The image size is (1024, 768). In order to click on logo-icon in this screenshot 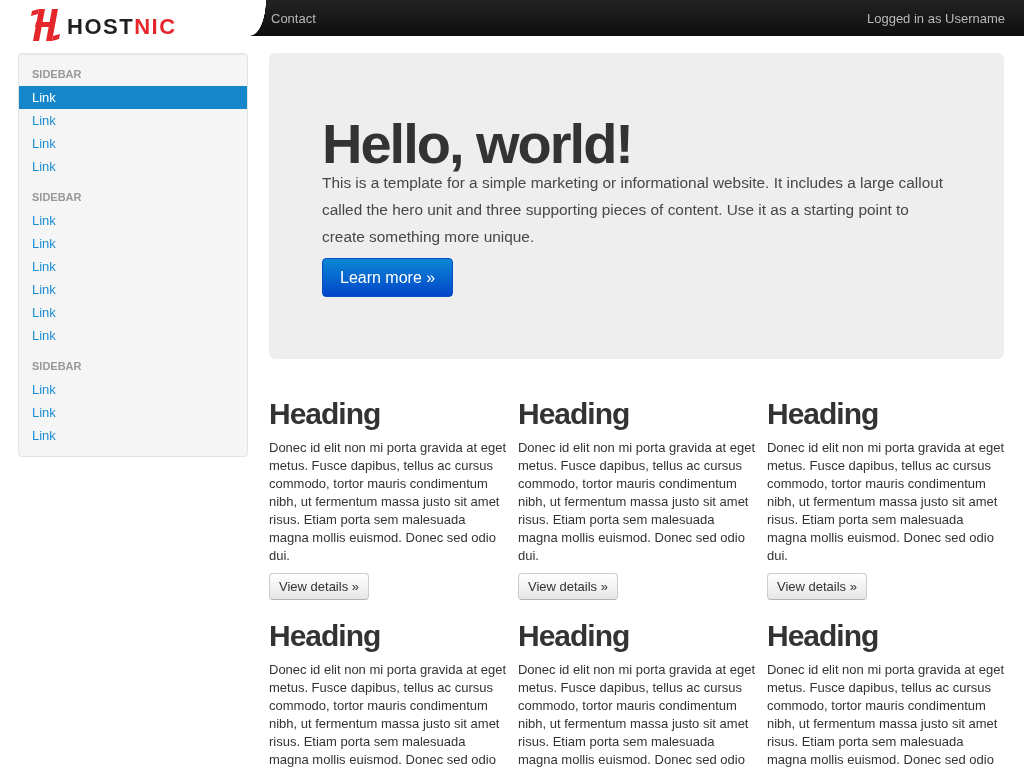, I will do `click(45, 25)`.